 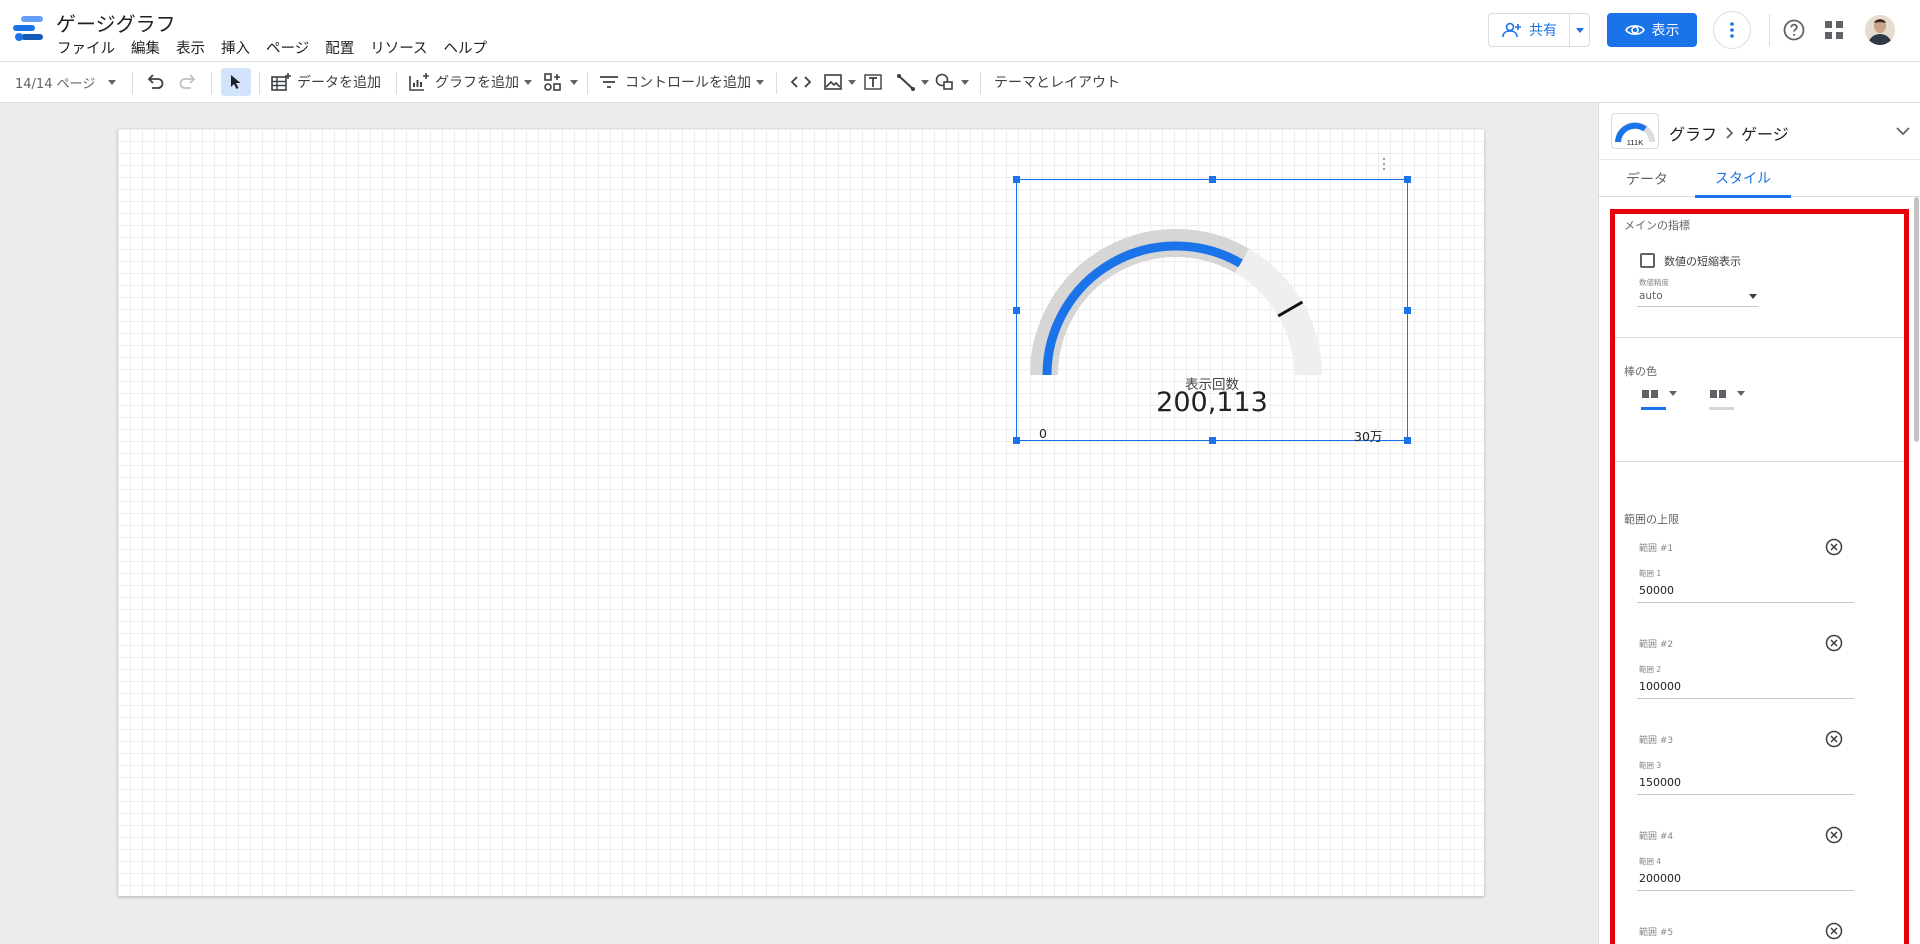 I want to click on breadcrumb-child: ゲージ, so click(x=1765, y=134).